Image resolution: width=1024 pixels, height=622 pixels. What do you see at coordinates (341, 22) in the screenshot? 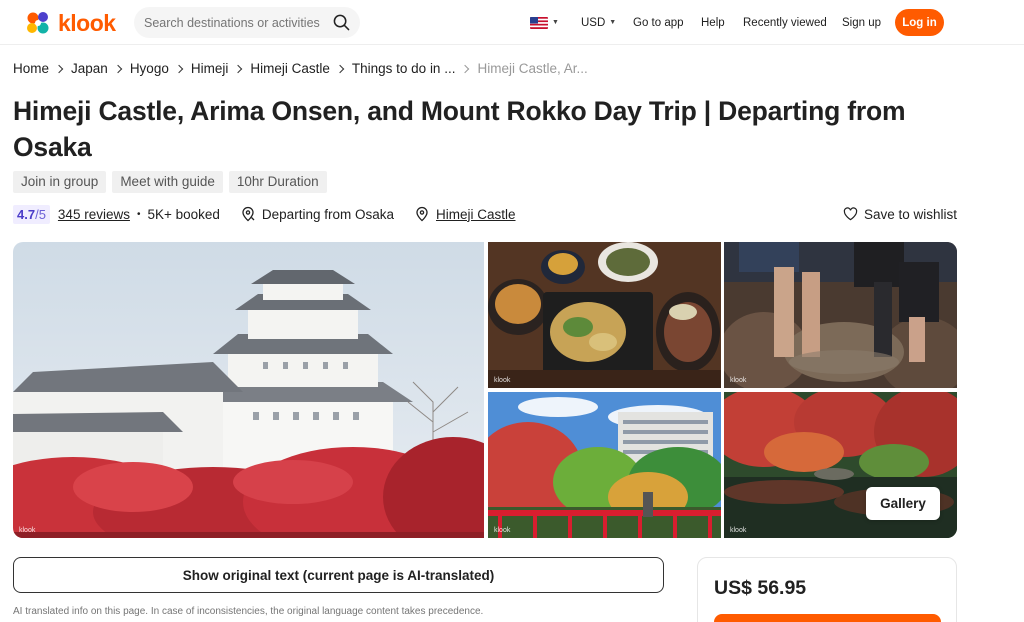
I see `search-icon` at bounding box center [341, 22].